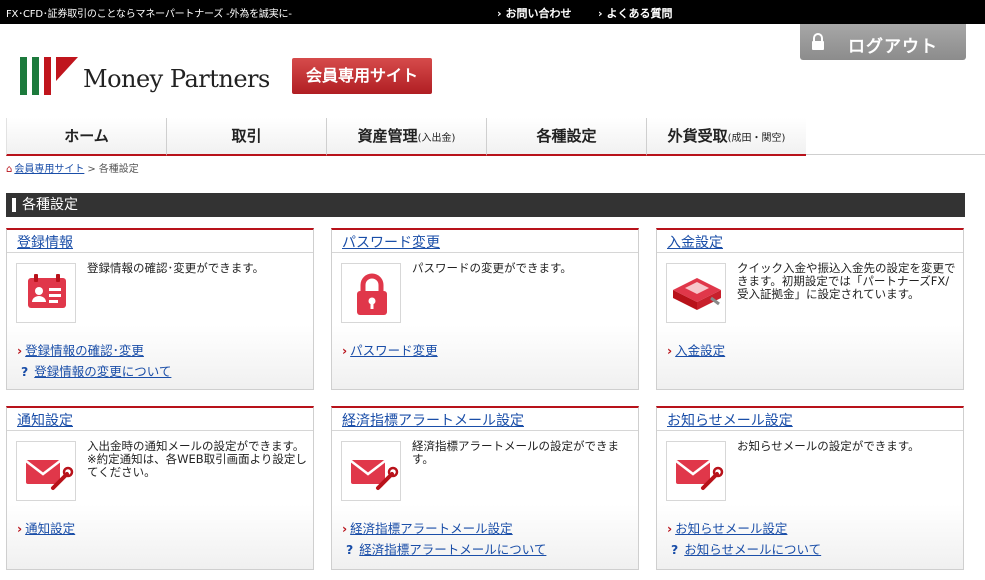 This screenshot has height=580, width=985. What do you see at coordinates (895, 154) in the screenshot?
I see `nav-divider` at bounding box center [895, 154].